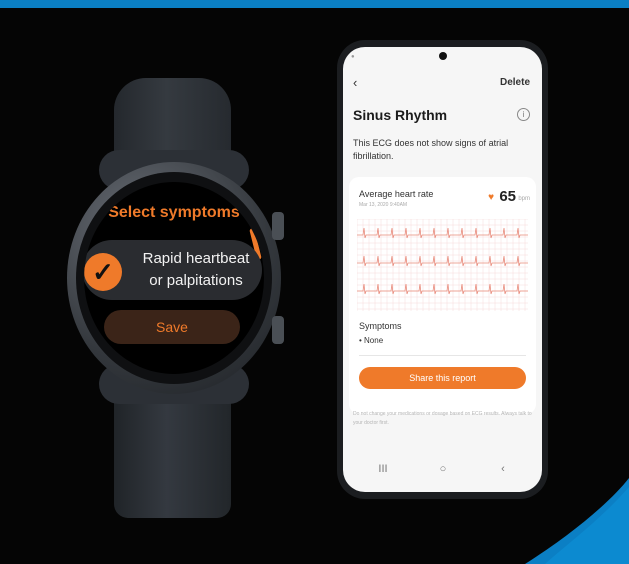 Image resolution: width=629 pixels, height=564 pixels. I want to click on nav-back-icon: ‹, so click(503, 469).